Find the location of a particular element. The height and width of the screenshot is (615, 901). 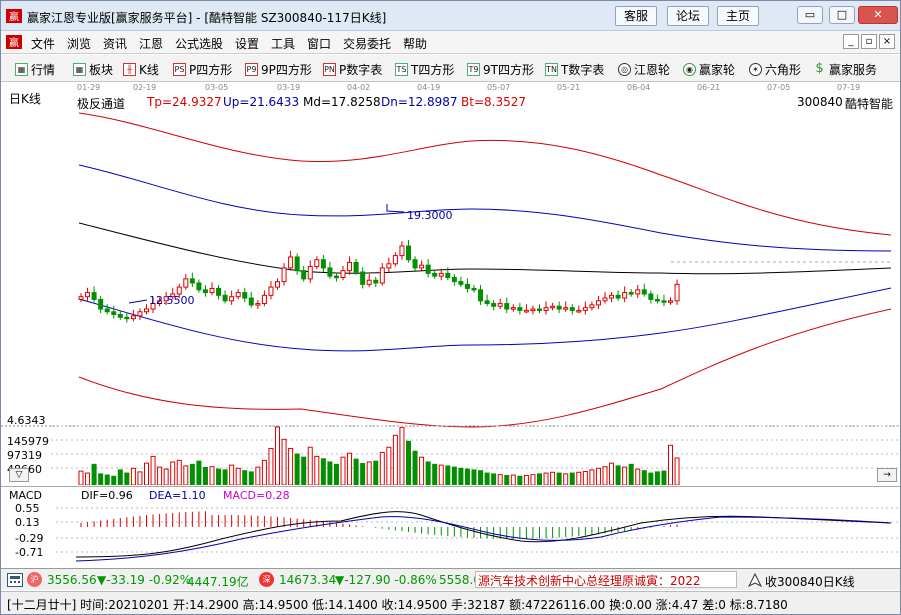

tool-gann-wheel: ◎ 江恩轮 is located at coordinates (644, 69).